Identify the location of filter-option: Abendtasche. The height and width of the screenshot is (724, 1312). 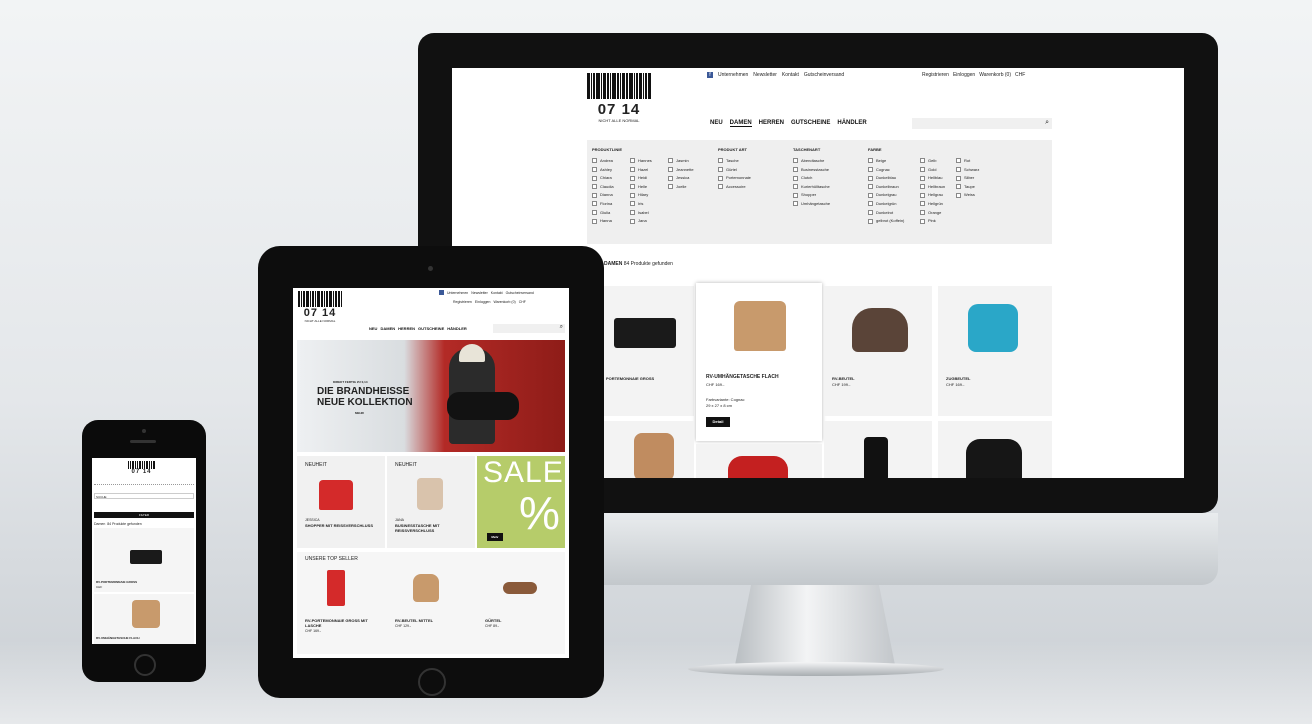
(829, 162).